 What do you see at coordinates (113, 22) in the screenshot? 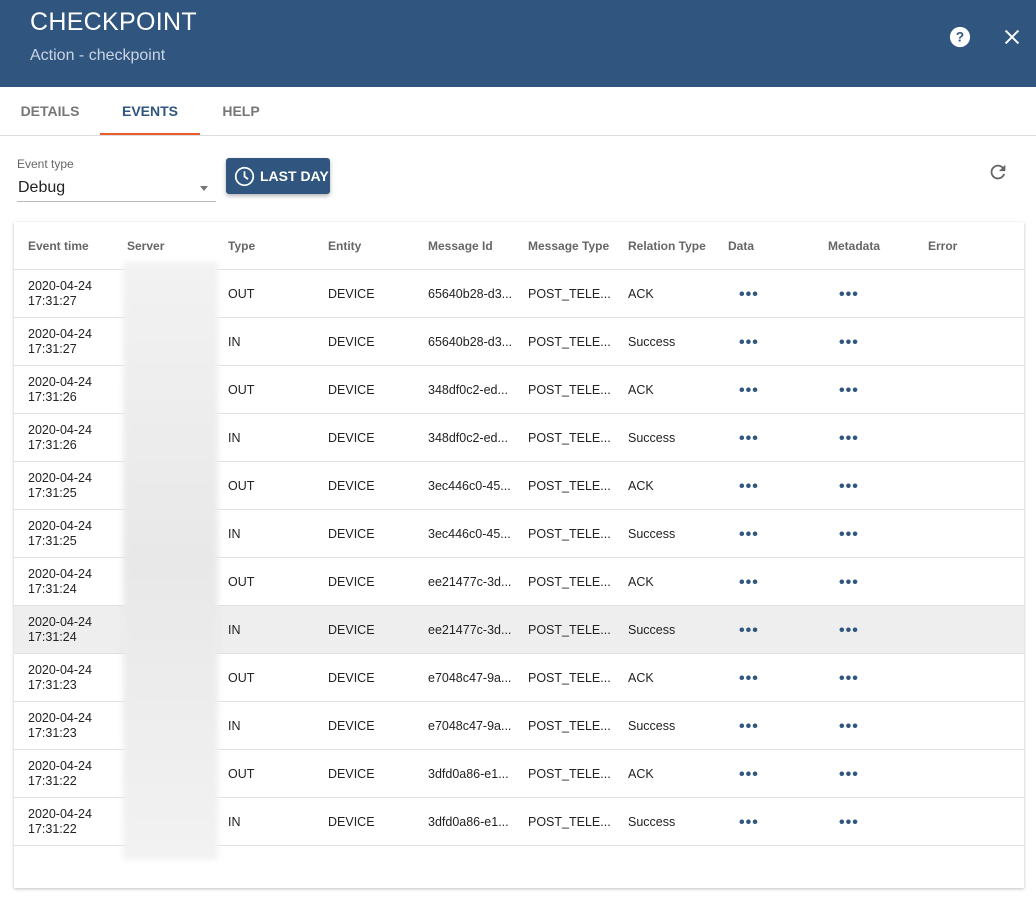
I see `dialog-title: CHECKPOINT` at bounding box center [113, 22].